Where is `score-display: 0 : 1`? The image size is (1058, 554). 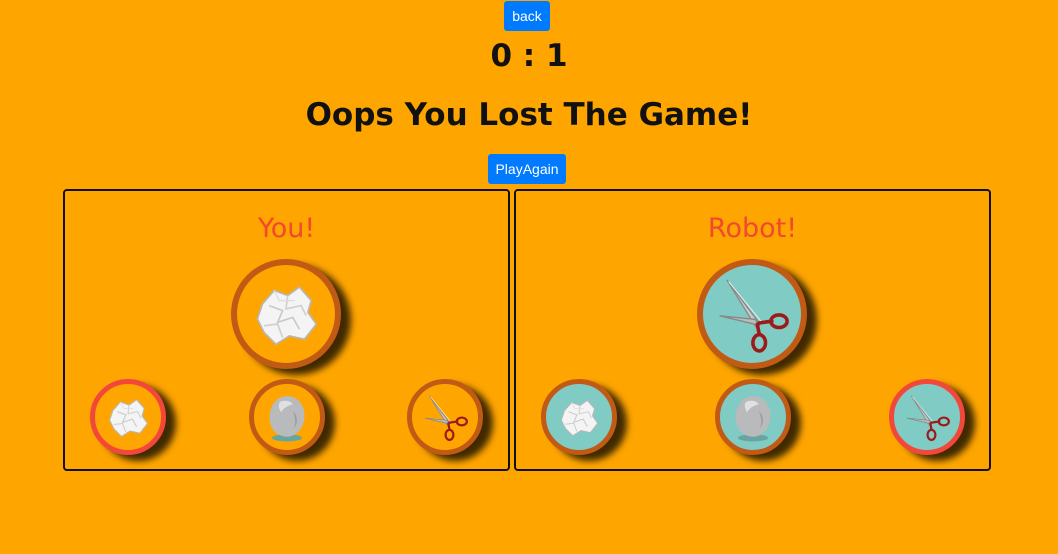 score-display: 0 : 1 is located at coordinates (529, 56).